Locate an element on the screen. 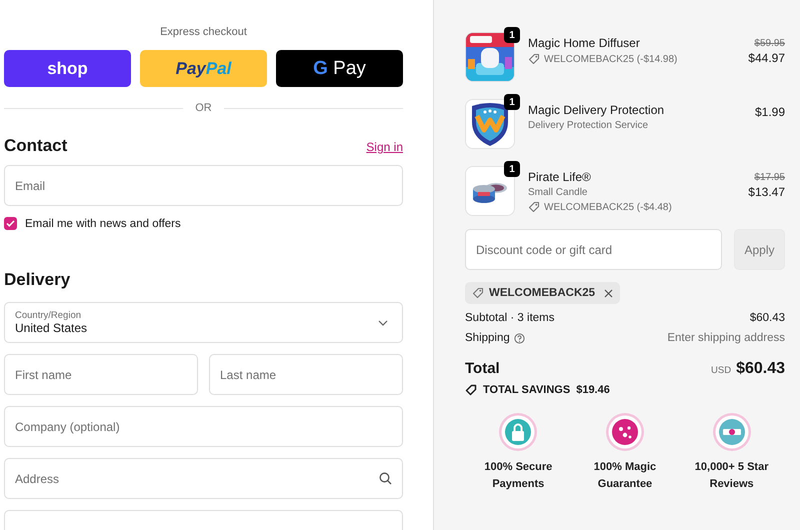 Image resolution: width=800 pixels, height=530 pixels. search-icon is located at coordinates (385, 478).